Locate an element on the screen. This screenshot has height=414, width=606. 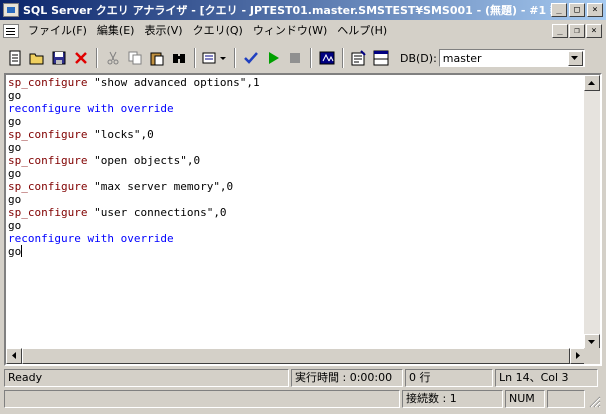
open-button is located at coordinates (37, 58).